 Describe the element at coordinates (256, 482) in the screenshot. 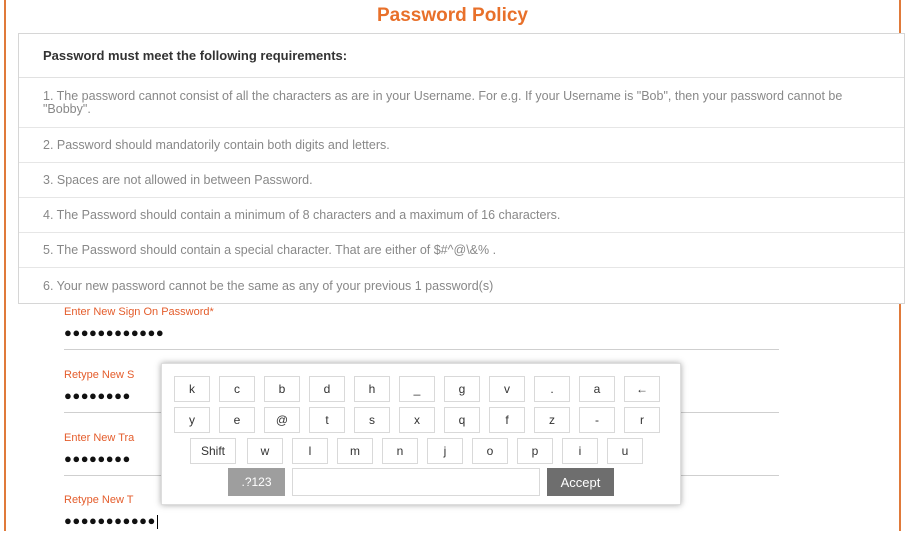

I see `numeric-toggle-key: .?123` at that location.